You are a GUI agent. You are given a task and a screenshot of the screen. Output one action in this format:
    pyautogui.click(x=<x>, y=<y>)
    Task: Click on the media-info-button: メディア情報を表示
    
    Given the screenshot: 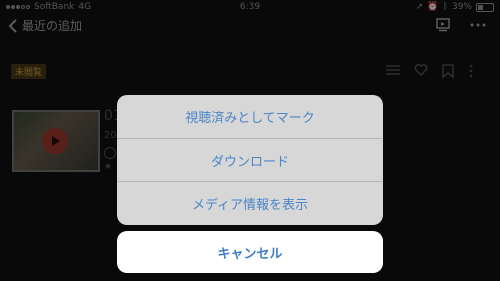 What is the action you would take?
    pyautogui.click(x=250, y=203)
    